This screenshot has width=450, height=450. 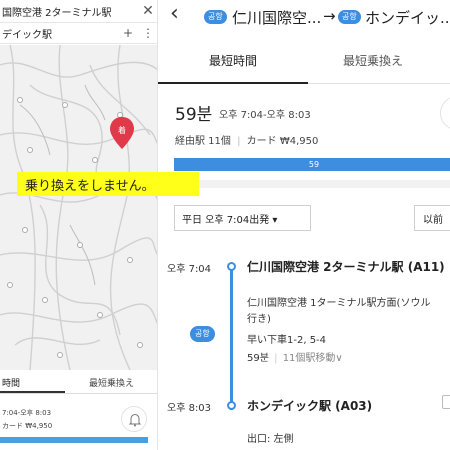 I want to click on route-meta: 経由駅 11個 | カード ₩4,950, so click(x=246, y=139).